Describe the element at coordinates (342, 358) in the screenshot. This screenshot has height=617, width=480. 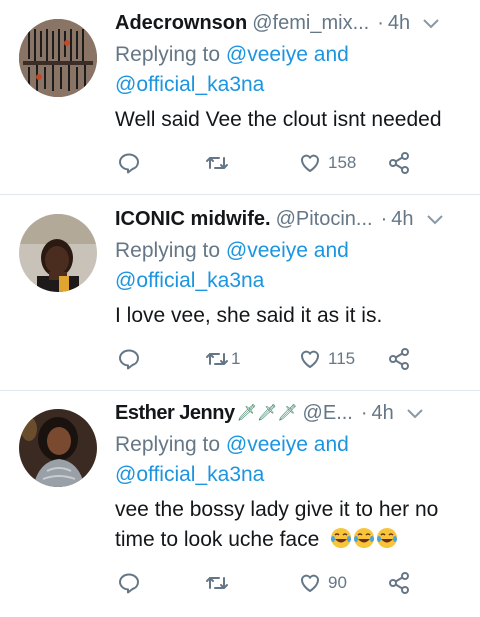
I see `like-count: 115` at that location.